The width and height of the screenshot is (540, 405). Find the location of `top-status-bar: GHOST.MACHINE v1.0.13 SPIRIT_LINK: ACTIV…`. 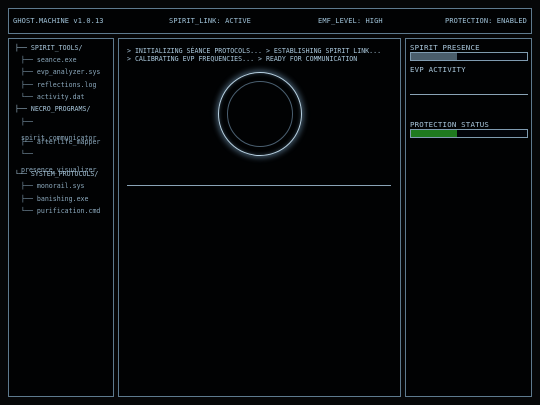

top-status-bar: GHOST.MACHINE v1.0.13 SPIRIT_LINK: ACTIV… is located at coordinates (270, 21).